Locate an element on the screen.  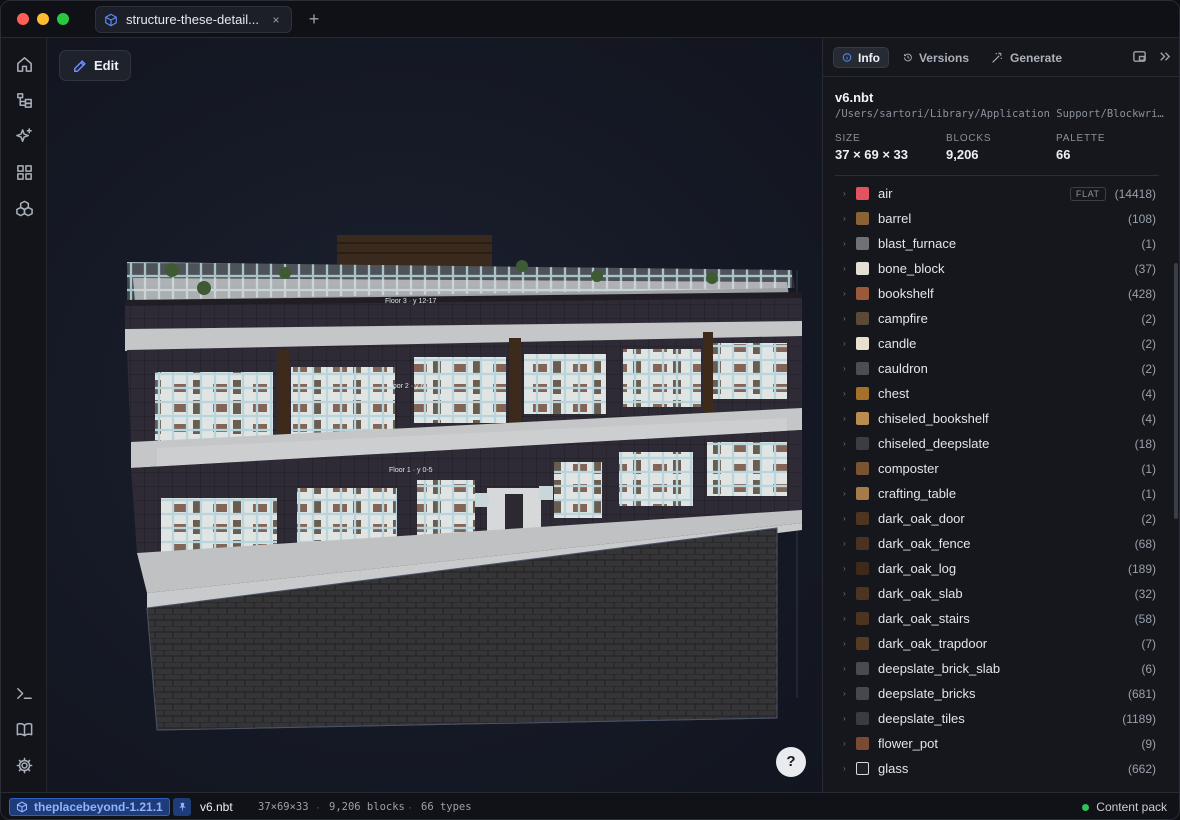
block-count: (58) is located at coordinates (1145, 618).